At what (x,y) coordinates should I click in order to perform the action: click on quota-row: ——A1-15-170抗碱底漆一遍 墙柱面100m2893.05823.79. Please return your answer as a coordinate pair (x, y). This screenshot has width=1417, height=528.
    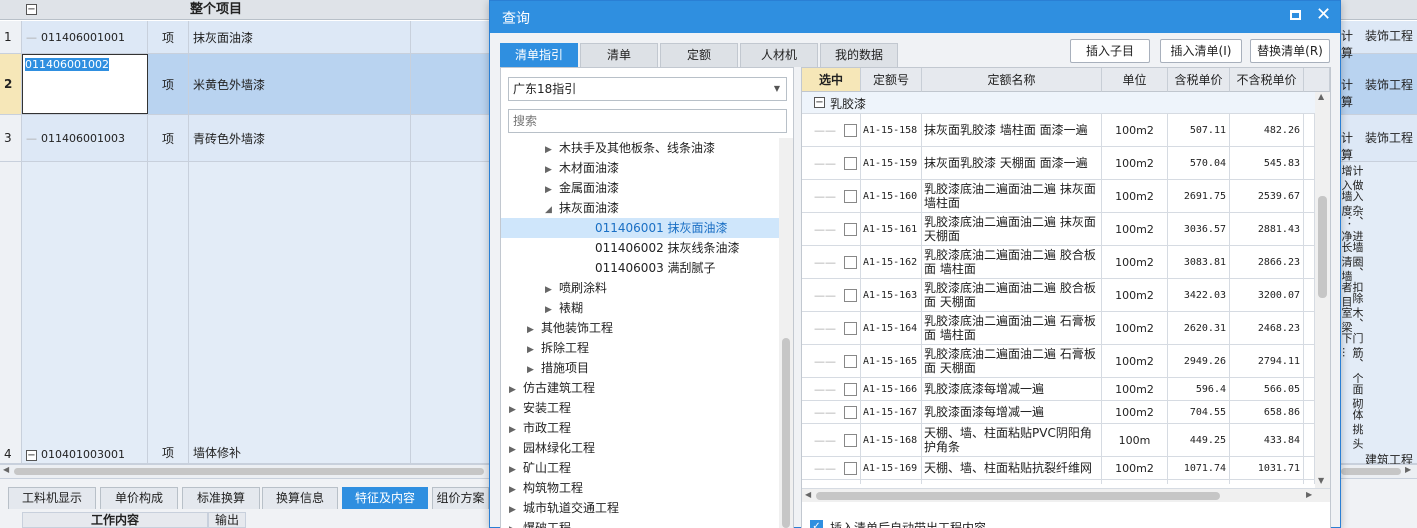
    Looking at the image, I should click on (1058, 482).